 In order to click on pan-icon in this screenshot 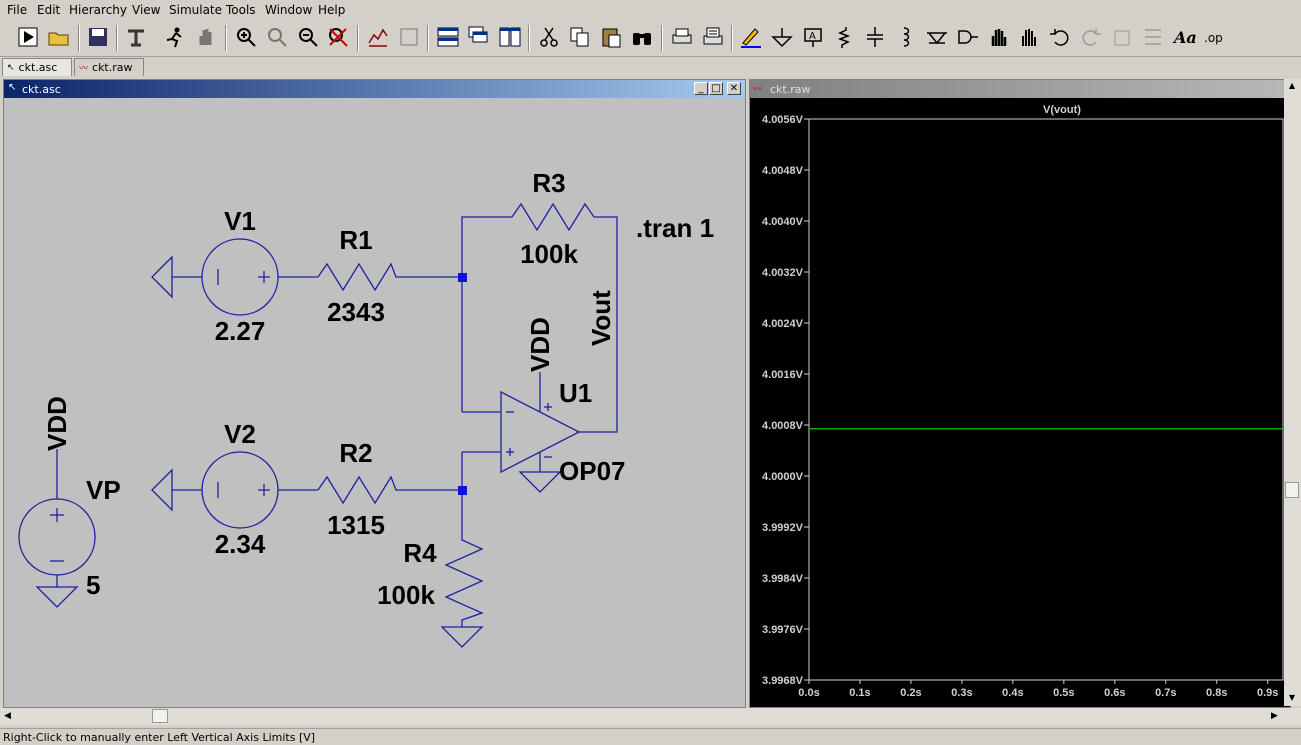, I will do `click(206, 37)`.